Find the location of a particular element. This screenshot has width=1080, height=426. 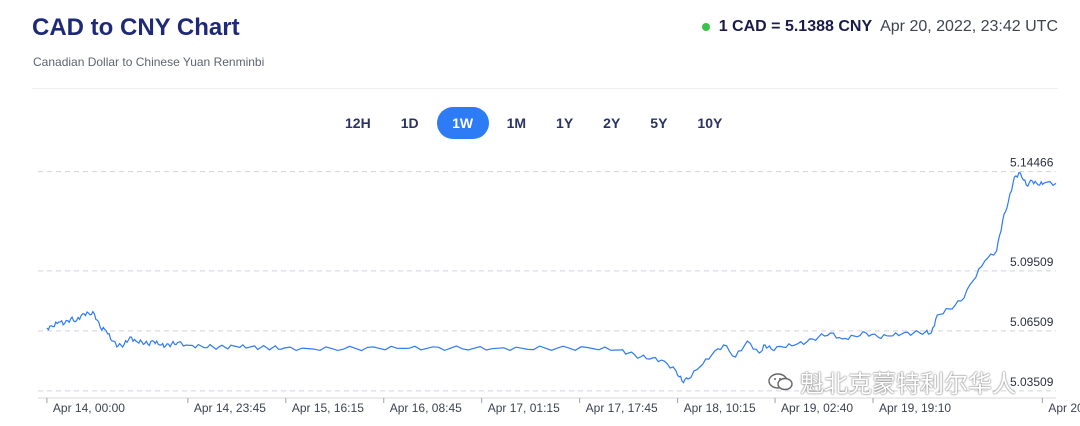

y-tick-label: 5.14466 is located at coordinates (1032, 163).